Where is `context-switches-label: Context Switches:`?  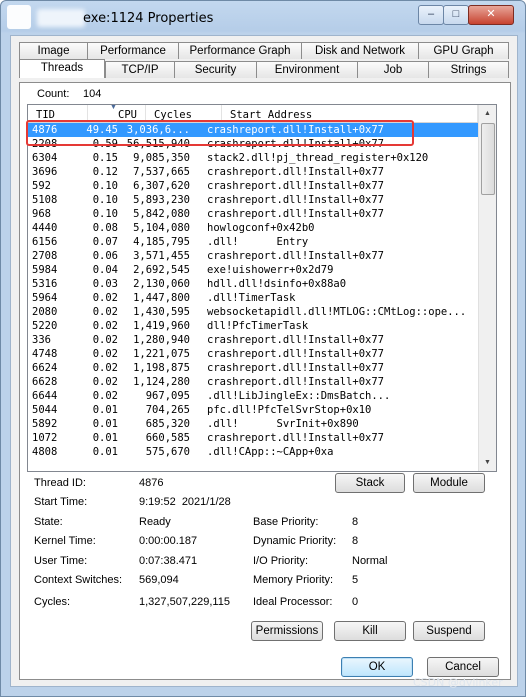 context-switches-label: Context Switches: is located at coordinates (78, 580).